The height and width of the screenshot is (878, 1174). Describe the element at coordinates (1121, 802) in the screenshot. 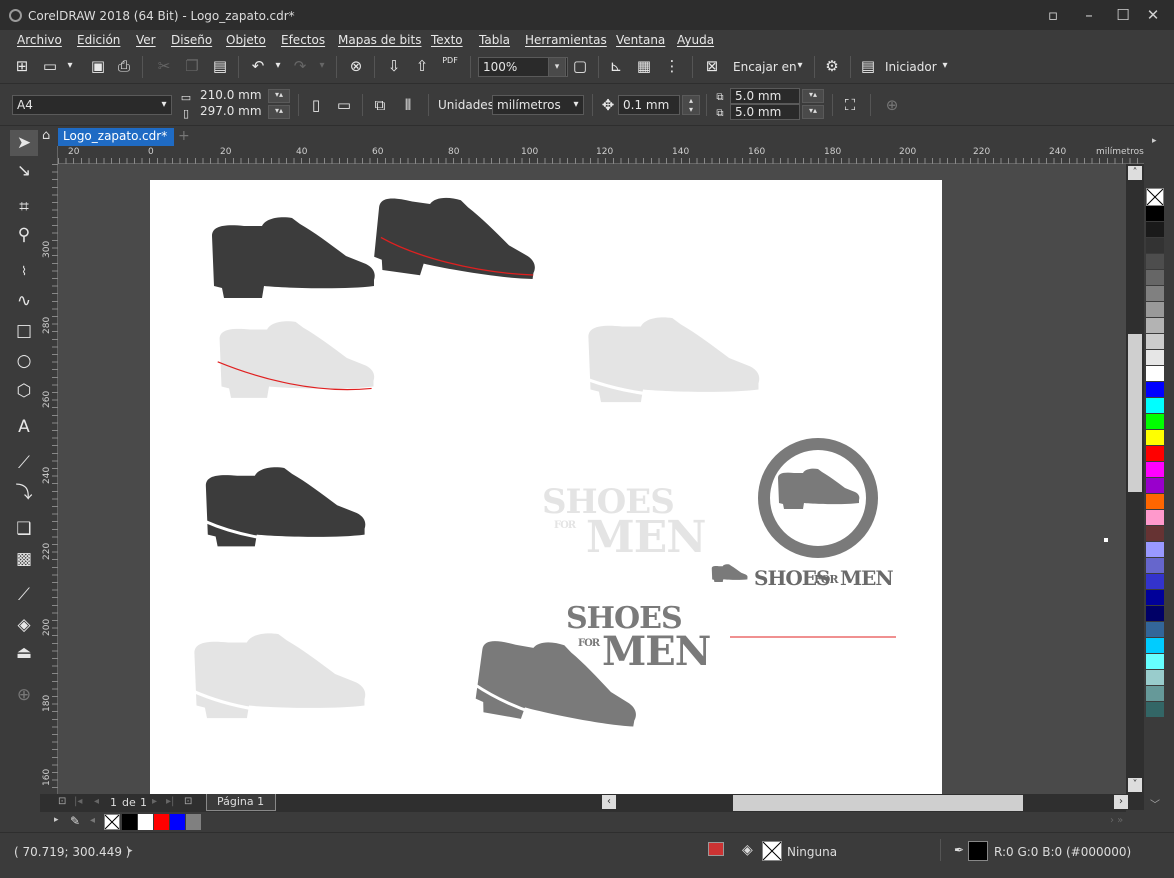

I see `scroll-right-icon: ›` at that location.